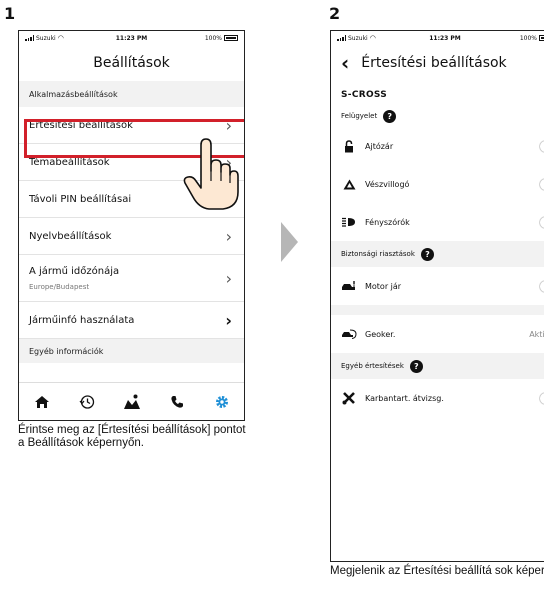 Image resolution: width=544 pixels, height=600 pixels. I want to click on section-header-app-settings: Alkalmazásbeállítások, so click(131, 94).